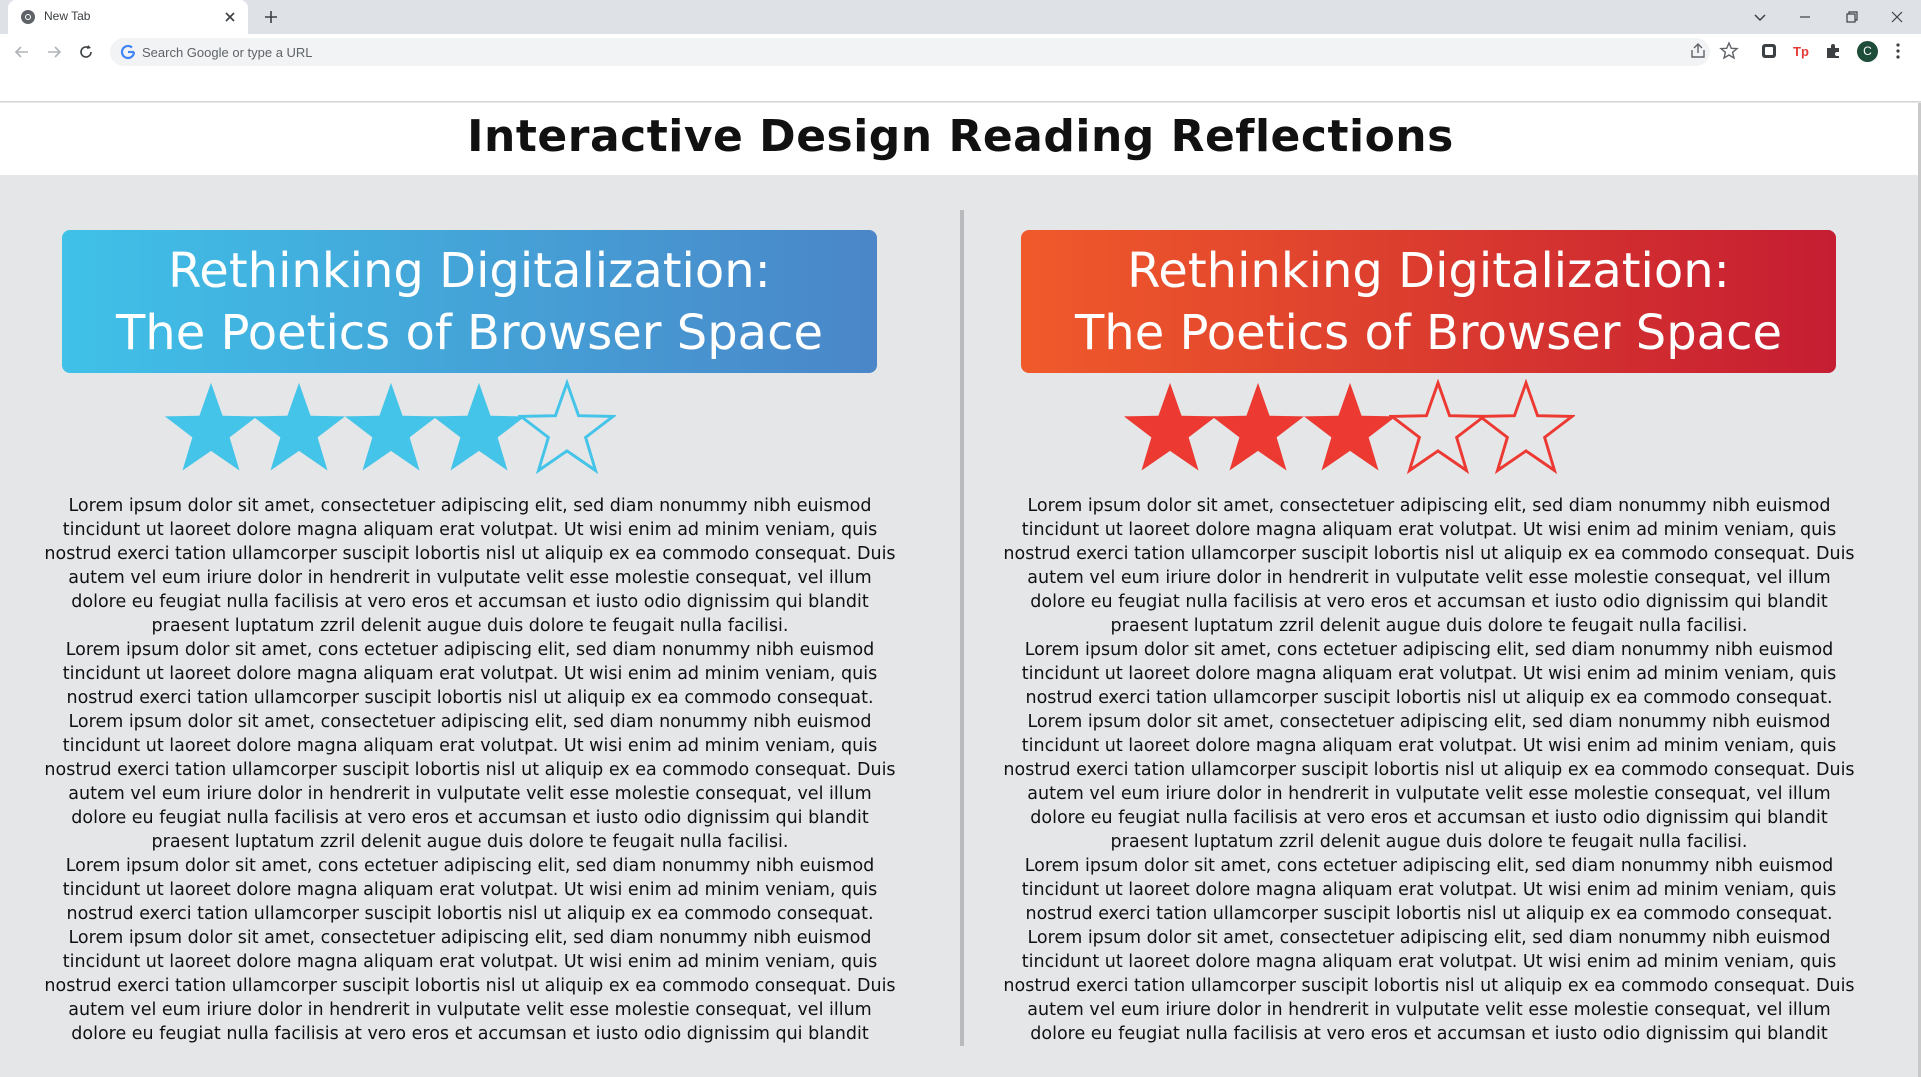 This screenshot has height=1077, width=1921. What do you see at coordinates (910, 52) in the screenshot?
I see `address-bar: Search Google or type a URL` at bounding box center [910, 52].